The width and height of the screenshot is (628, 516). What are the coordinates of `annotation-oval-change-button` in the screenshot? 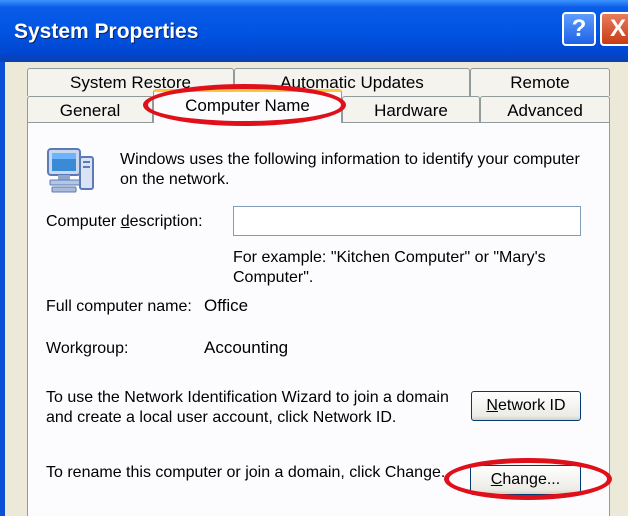 It's located at (528, 479).